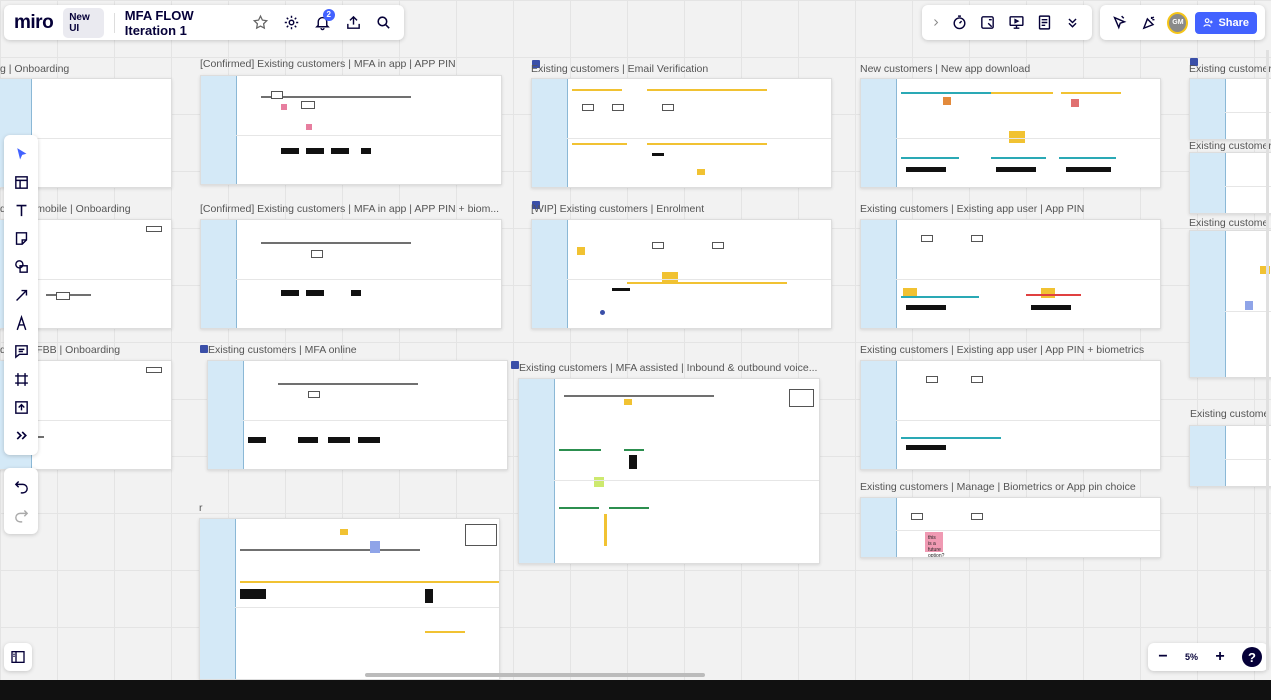  What do you see at coordinates (209, 508) in the screenshot?
I see `frame-label: r` at bounding box center [209, 508].